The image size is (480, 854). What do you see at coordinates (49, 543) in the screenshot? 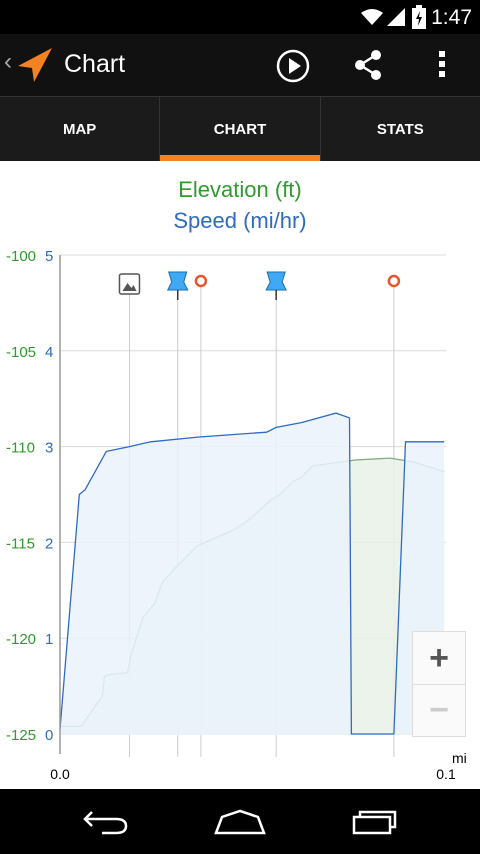
I see `speed-tick-label: 2` at bounding box center [49, 543].